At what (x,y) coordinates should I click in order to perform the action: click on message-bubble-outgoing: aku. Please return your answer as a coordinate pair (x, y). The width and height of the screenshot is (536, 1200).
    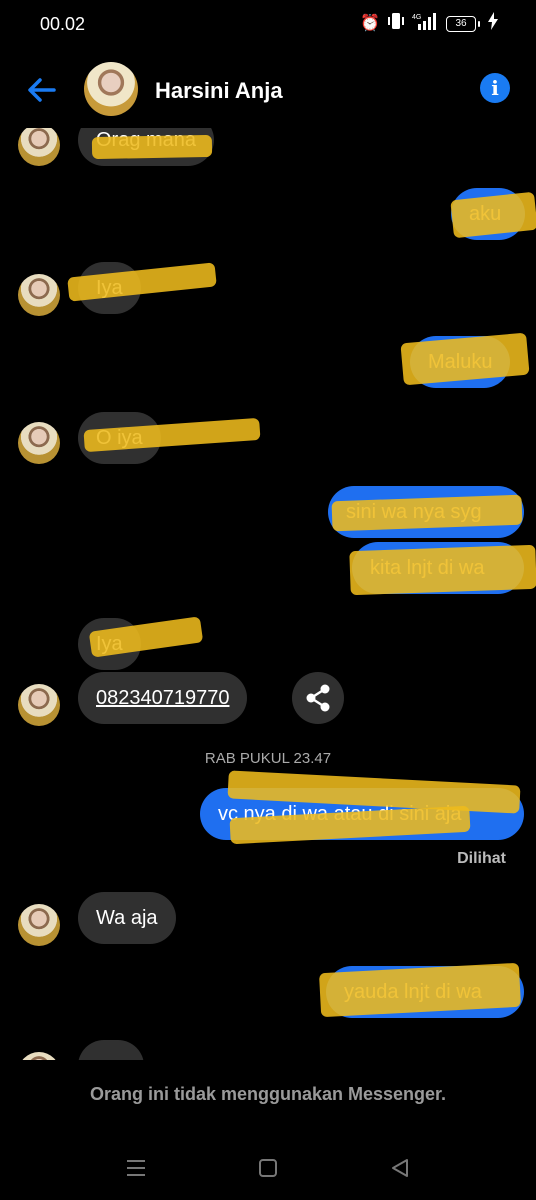
    Looking at the image, I should click on (488, 214).